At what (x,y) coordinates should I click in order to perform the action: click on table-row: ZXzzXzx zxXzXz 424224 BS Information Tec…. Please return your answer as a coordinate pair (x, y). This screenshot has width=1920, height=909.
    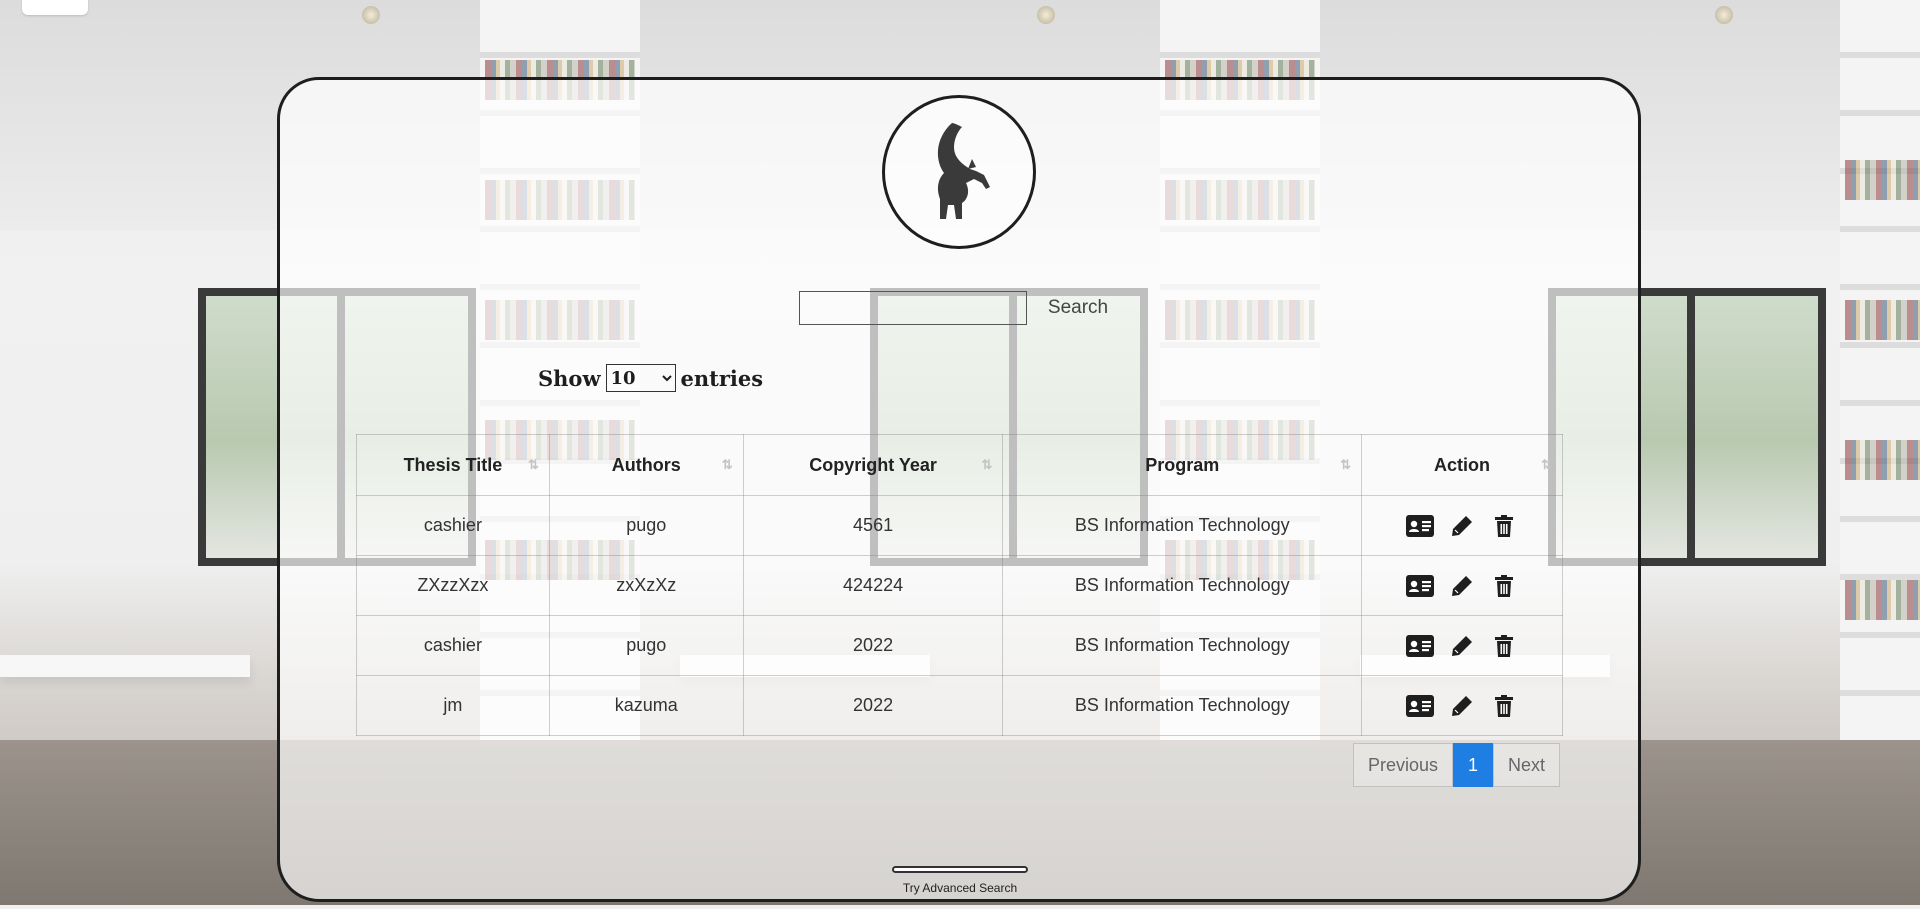
    Looking at the image, I should click on (959, 585).